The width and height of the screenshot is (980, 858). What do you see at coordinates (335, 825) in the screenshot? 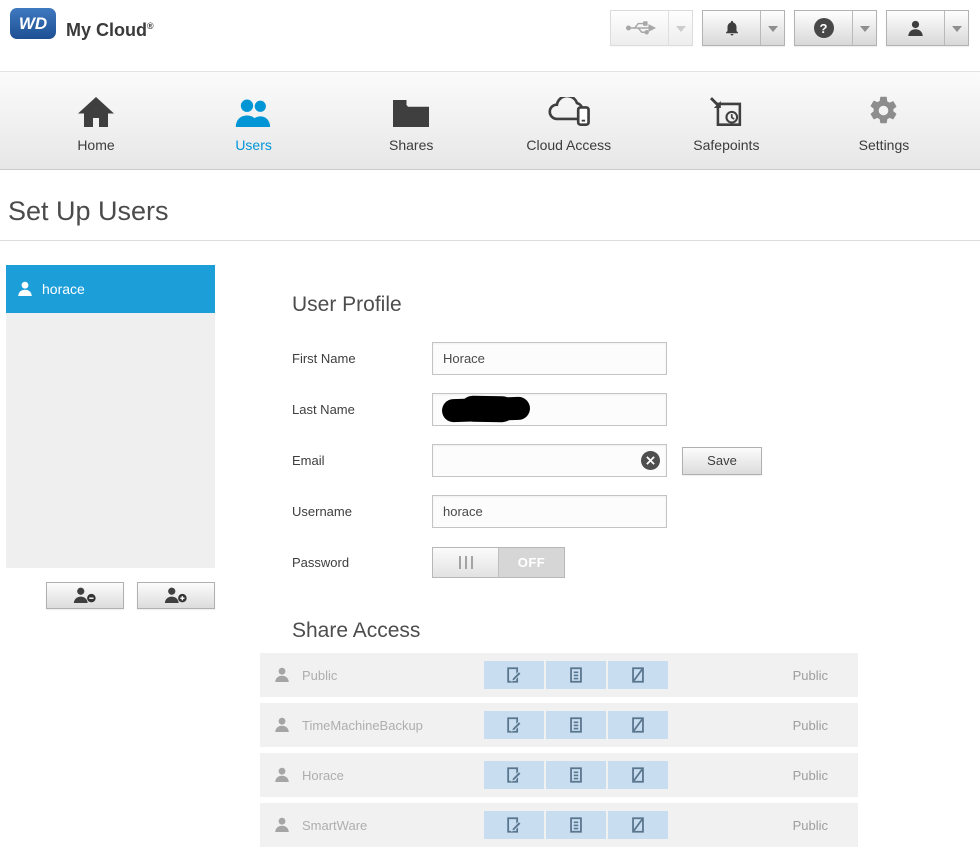
I see `share-name: SmartWare` at bounding box center [335, 825].